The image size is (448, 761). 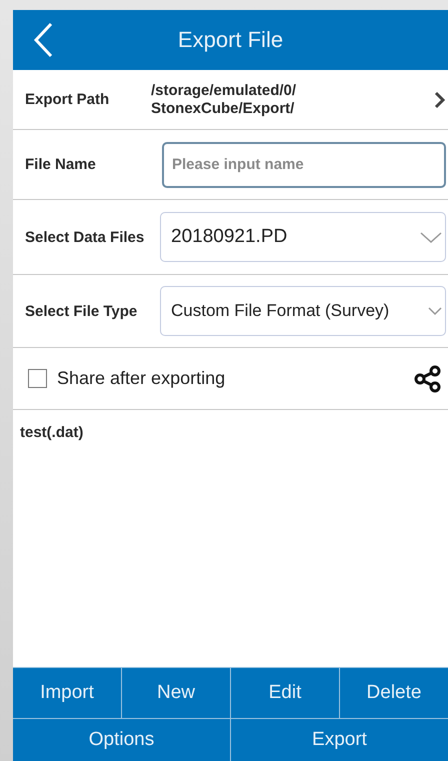 I want to click on format-list-item: test(.dat), so click(x=230, y=432).